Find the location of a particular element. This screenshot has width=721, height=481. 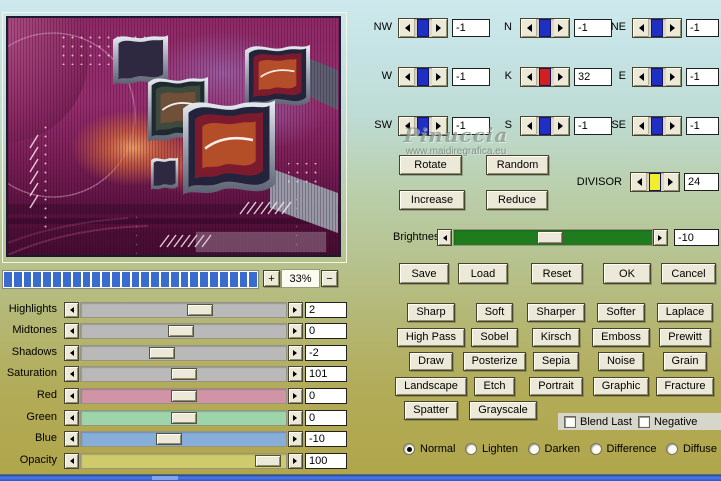

radio-lighten-icon is located at coordinates (470, 449).